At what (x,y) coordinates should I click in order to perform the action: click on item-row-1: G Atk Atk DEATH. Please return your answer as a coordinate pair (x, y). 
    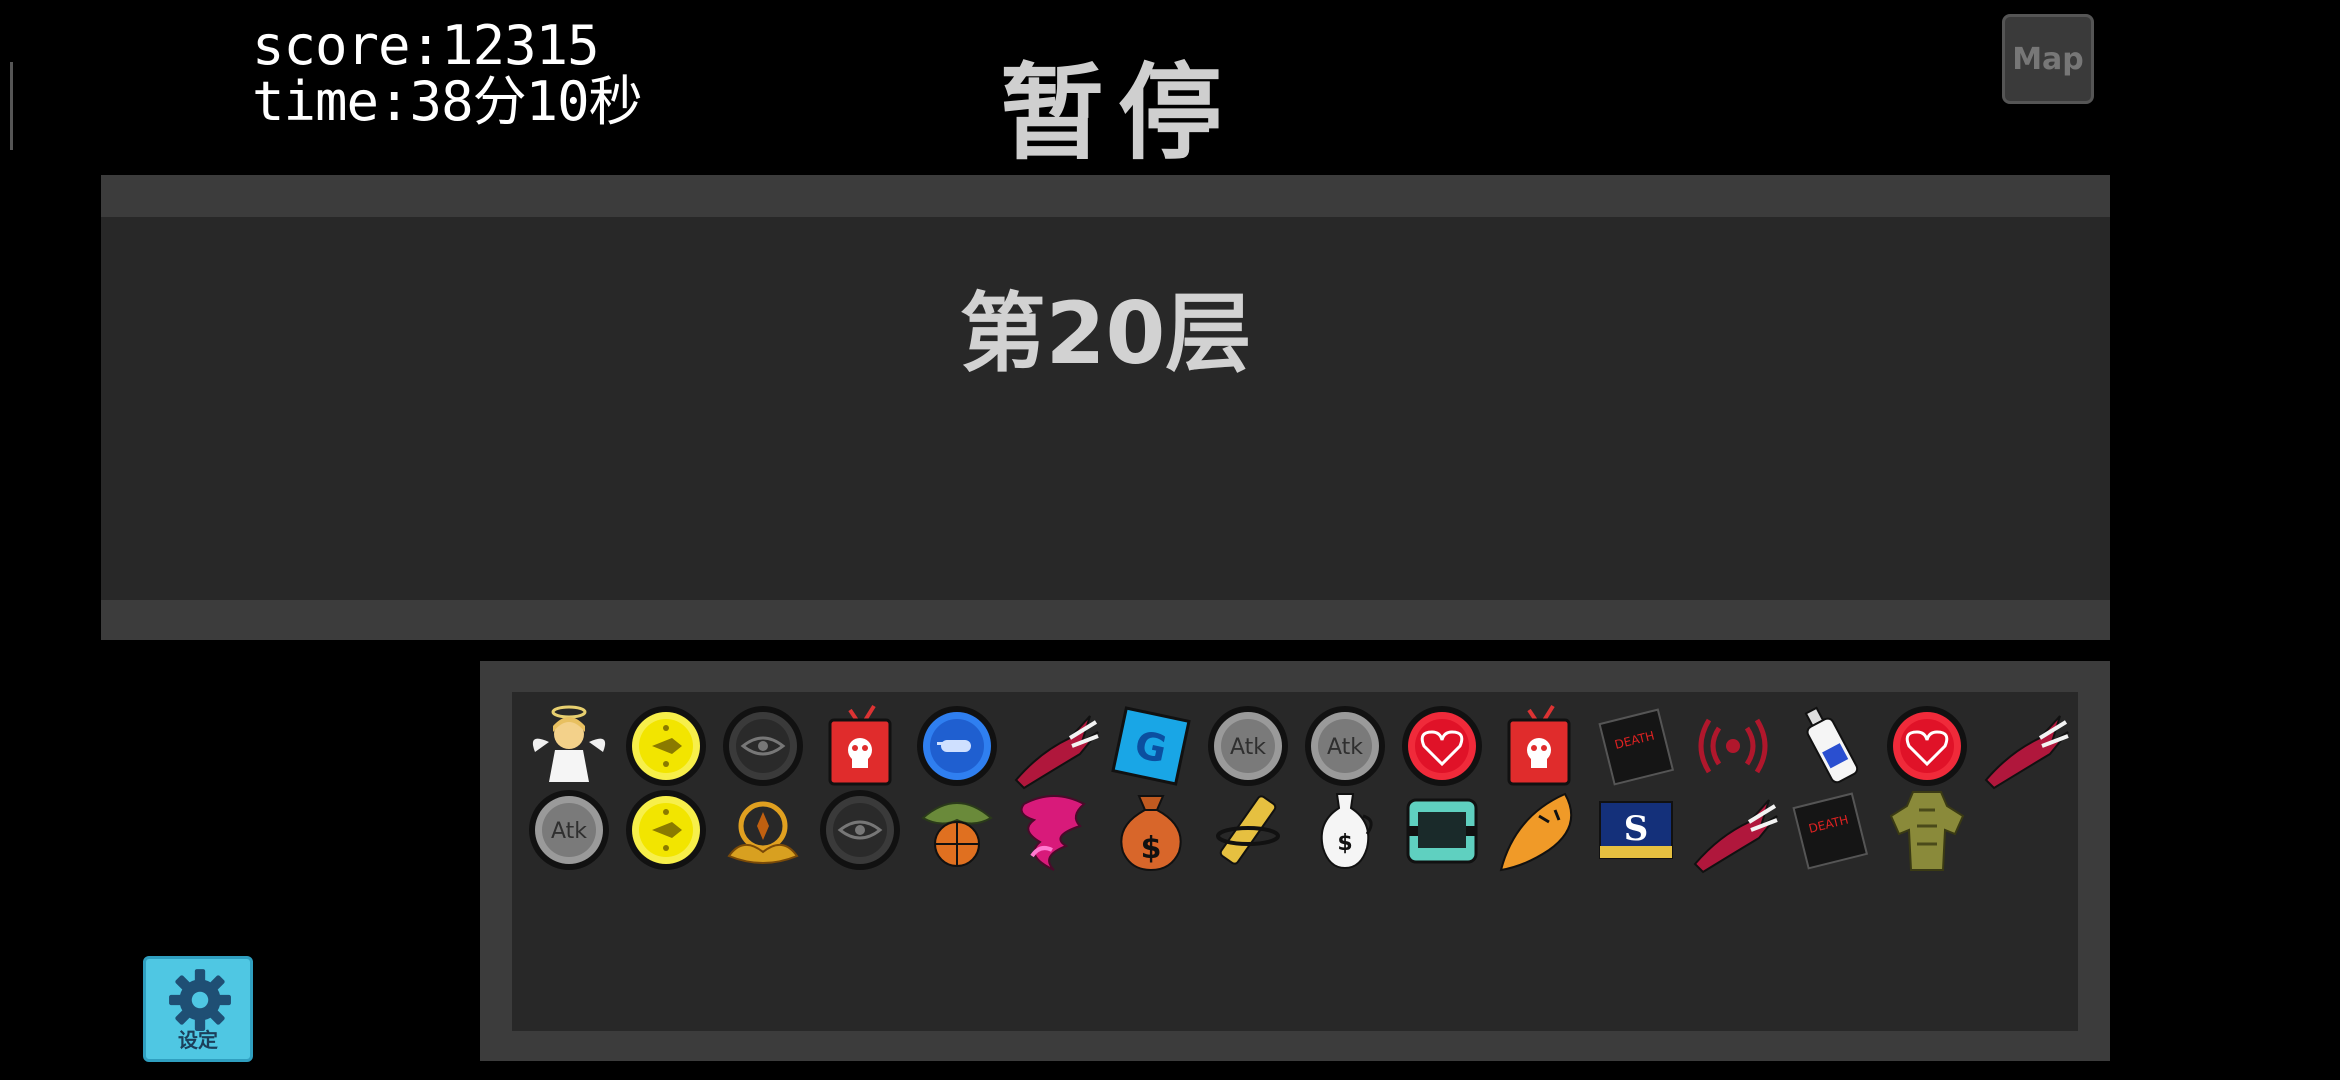
    Looking at the image, I should click on (1296, 746).